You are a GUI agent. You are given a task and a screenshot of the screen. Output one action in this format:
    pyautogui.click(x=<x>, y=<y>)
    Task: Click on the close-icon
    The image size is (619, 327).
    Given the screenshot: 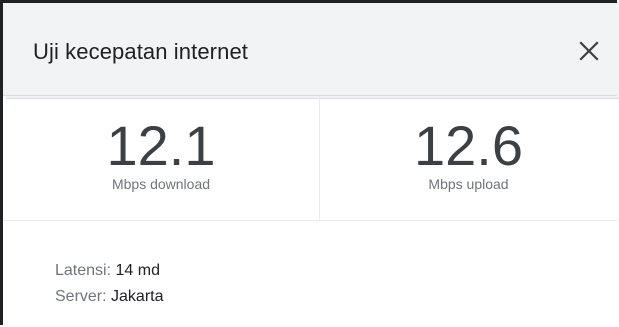 What is the action you would take?
    pyautogui.click(x=589, y=51)
    